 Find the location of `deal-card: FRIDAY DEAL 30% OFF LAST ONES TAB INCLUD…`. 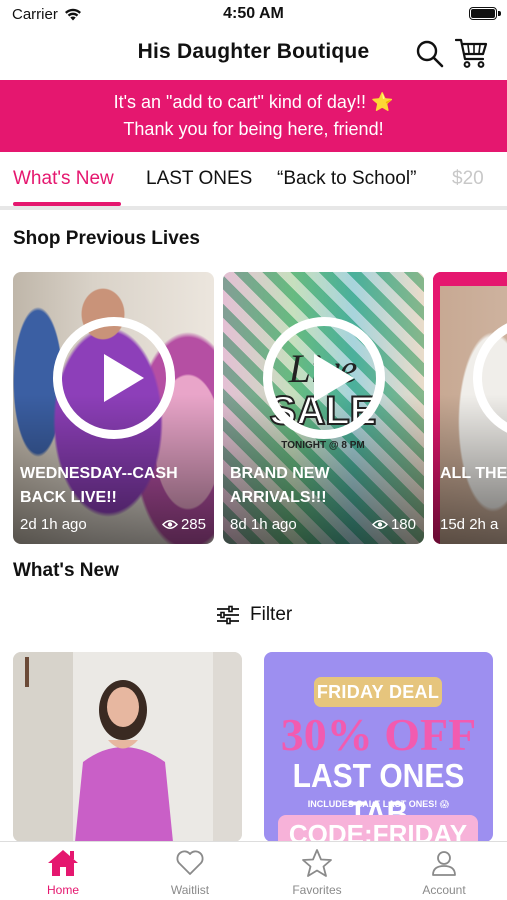

deal-card: FRIDAY DEAL 30% OFF LAST ONES TAB INCLUD… is located at coordinates (378, 747).